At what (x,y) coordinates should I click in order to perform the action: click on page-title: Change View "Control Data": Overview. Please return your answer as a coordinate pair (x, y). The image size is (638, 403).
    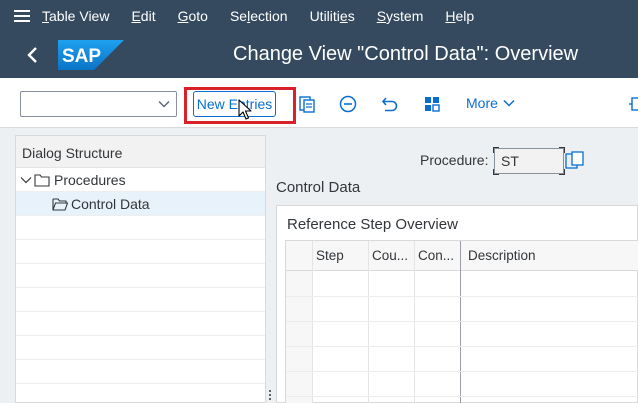
    Looking at the image, I should click on (406, 54).